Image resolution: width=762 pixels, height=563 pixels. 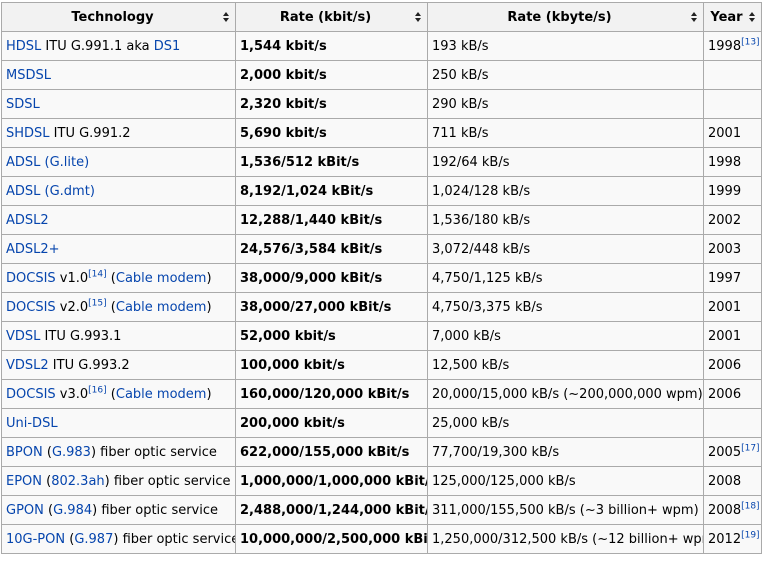 I want to click on column-header-technology: Technology, so click(x=118, y=17).